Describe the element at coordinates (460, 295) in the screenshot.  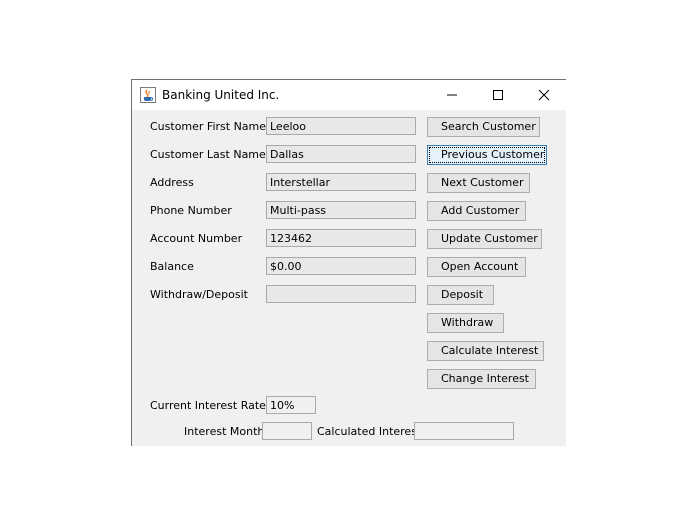
I see `deposit-button: Deposit` at that location.